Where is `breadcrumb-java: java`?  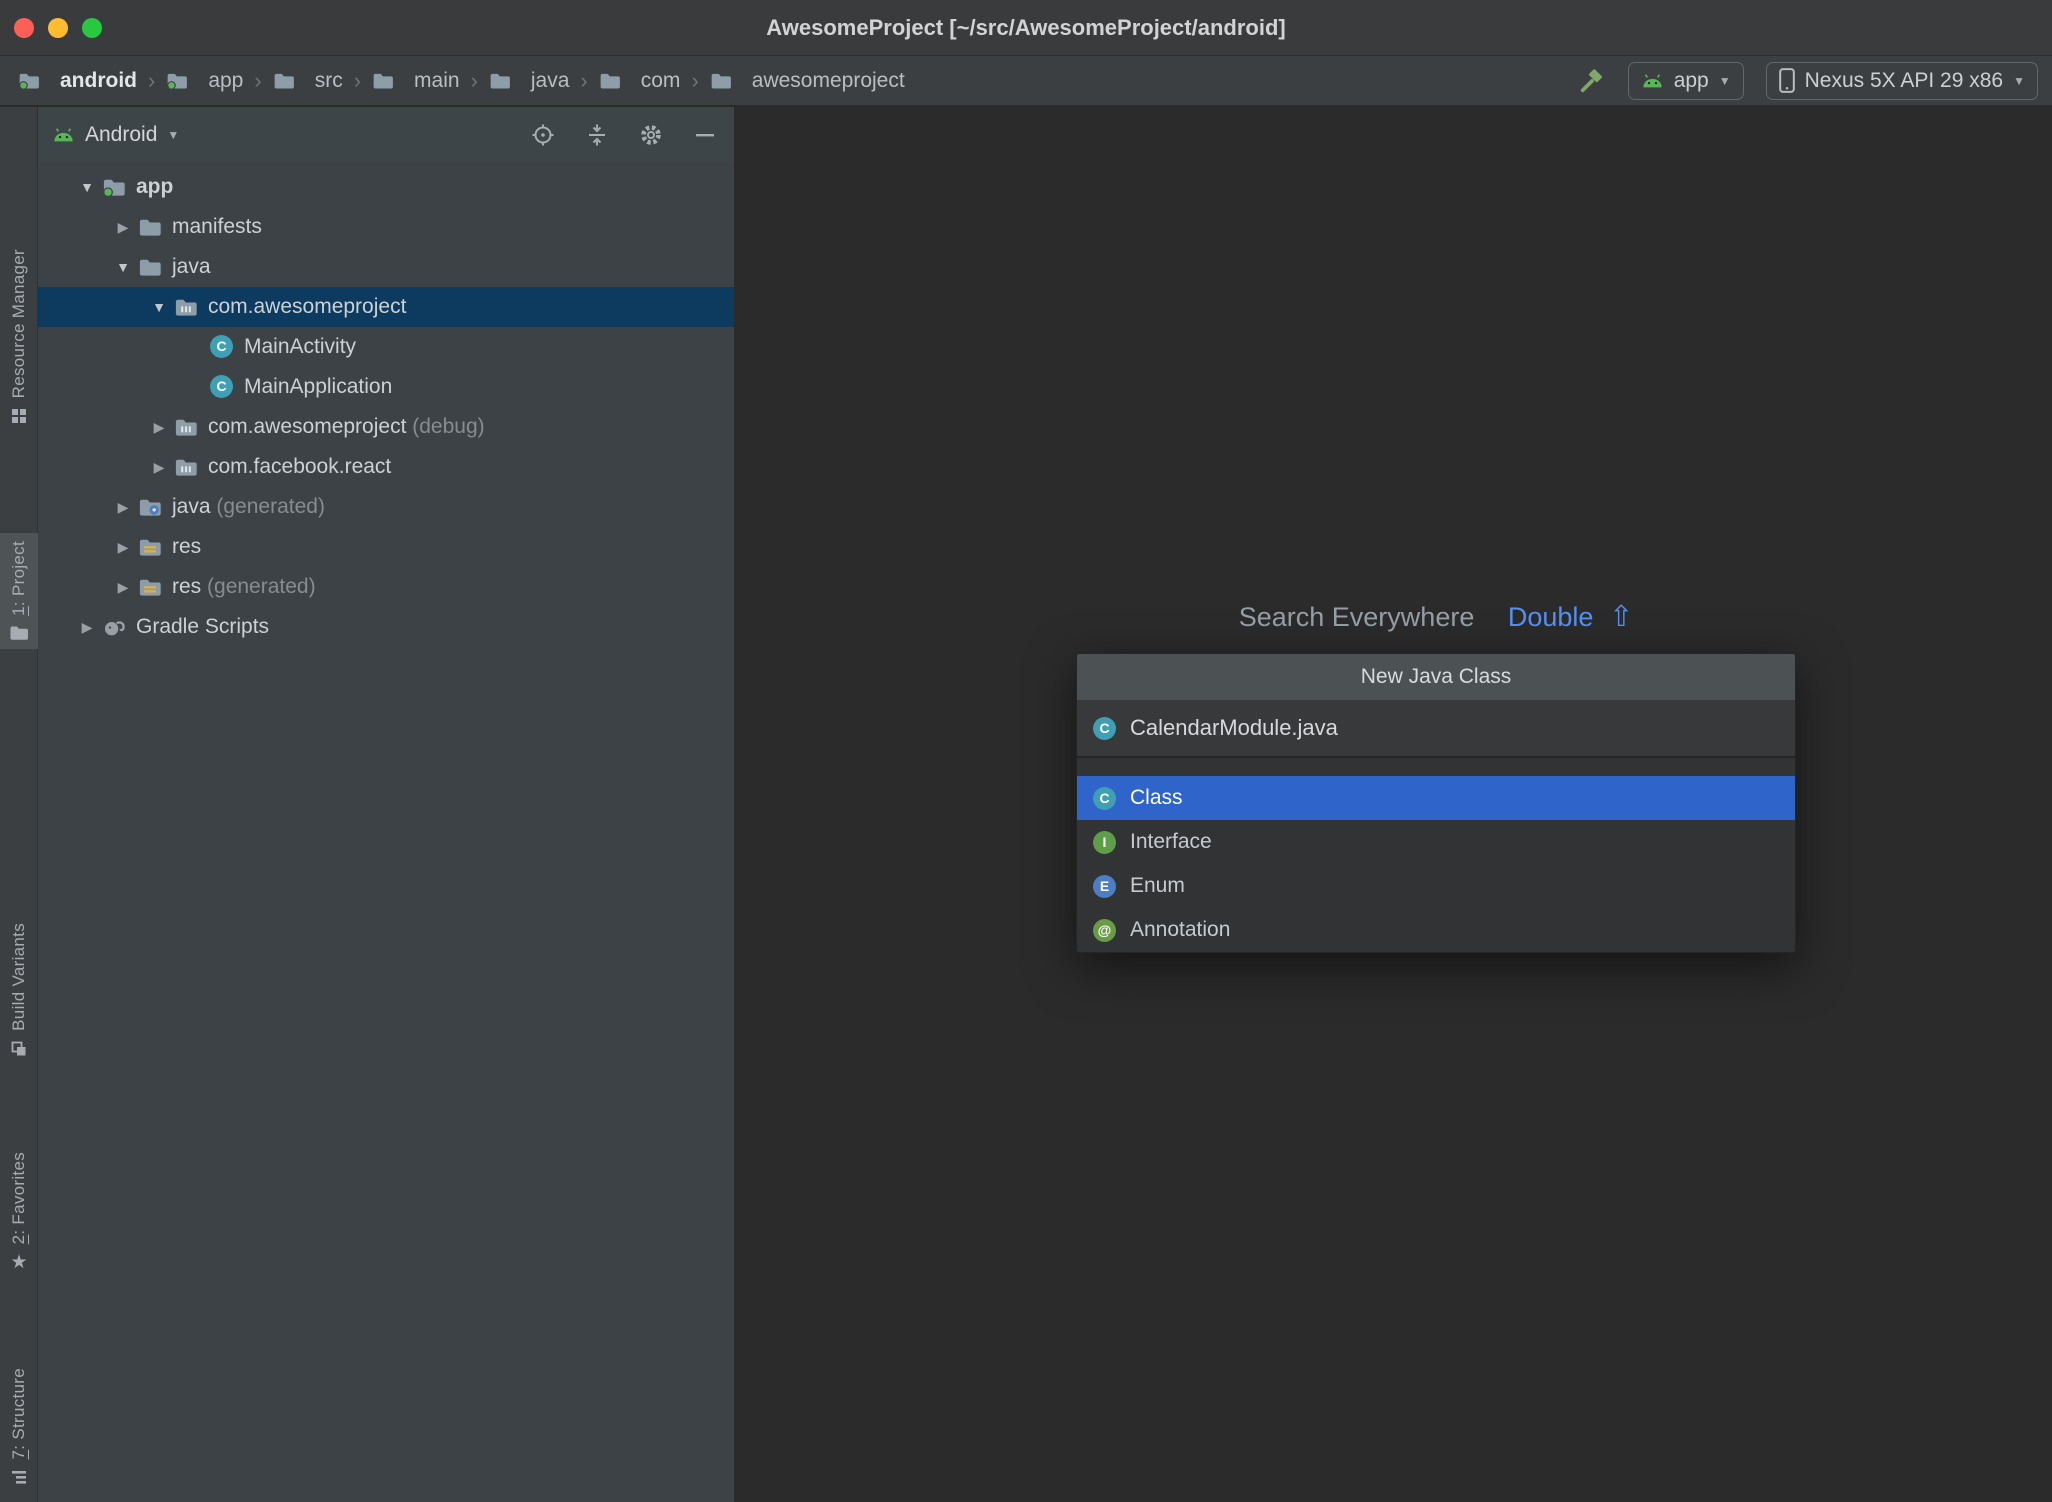
breadcrumb-java: java is located at coordinates (529, 81).